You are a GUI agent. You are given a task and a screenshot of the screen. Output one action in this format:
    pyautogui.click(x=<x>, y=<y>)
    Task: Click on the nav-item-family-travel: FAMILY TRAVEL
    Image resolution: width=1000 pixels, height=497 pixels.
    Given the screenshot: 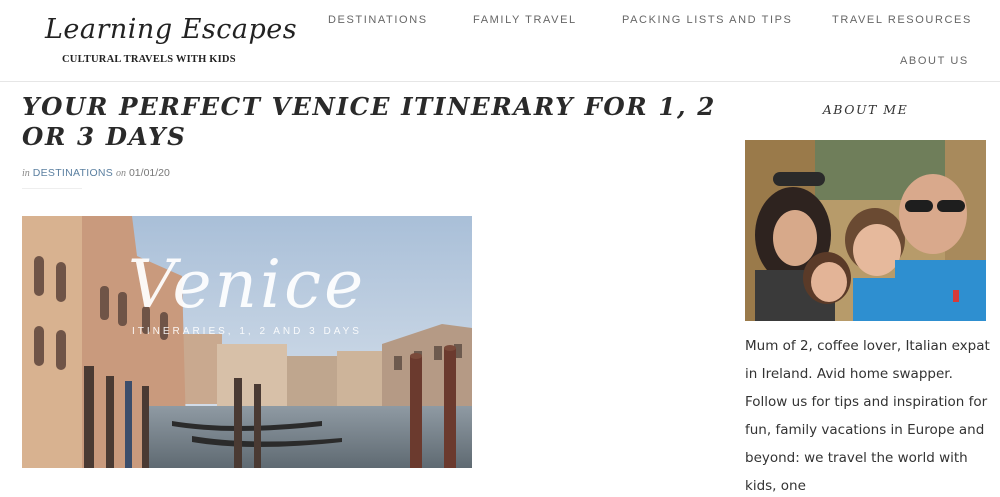 What is the action you would take?
    pyautogui.click(x=525, y=20)
    